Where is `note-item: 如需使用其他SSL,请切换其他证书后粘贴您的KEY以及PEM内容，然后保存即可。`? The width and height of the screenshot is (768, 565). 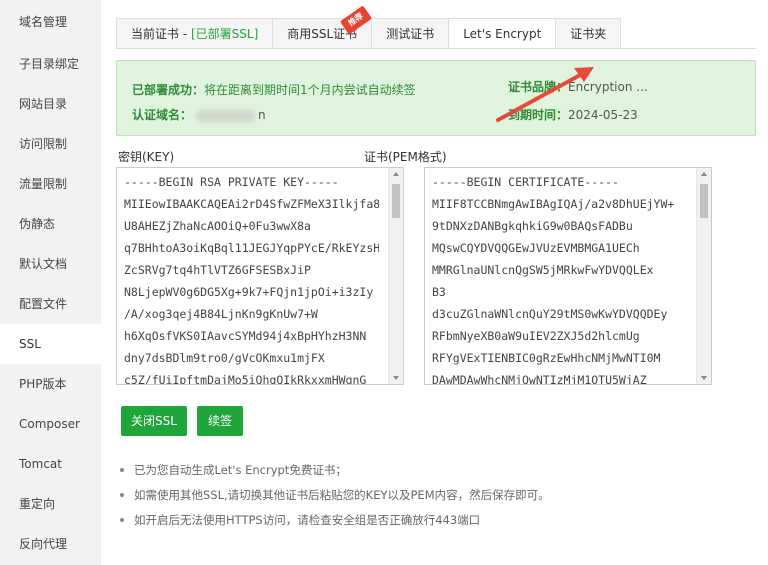 note-item: 如需使用其他SSL,请切换其他证书后粘贴您的KEY以及PEM内容，然后保存即可。 is located at coordinates (335, 499).